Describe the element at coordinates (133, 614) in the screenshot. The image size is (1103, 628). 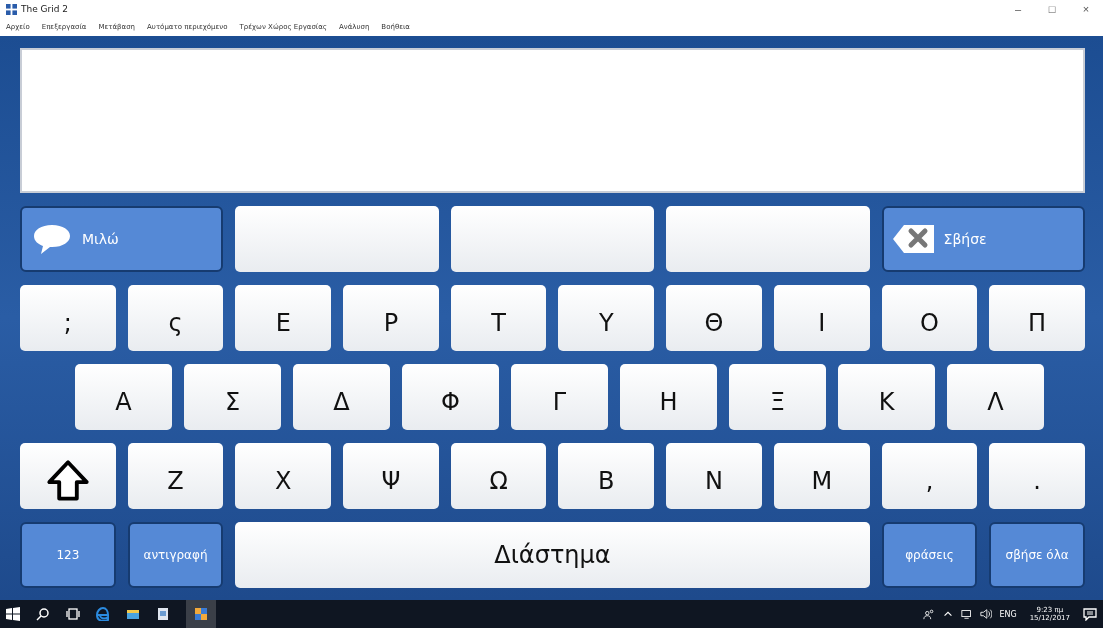
I see `folder-icon` at that location.